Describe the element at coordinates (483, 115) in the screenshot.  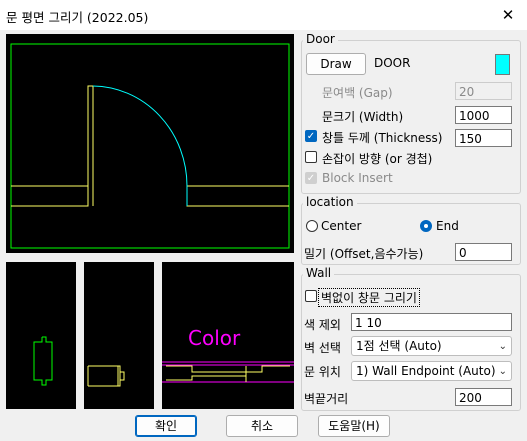
I see `width-field: 1000` at that location.